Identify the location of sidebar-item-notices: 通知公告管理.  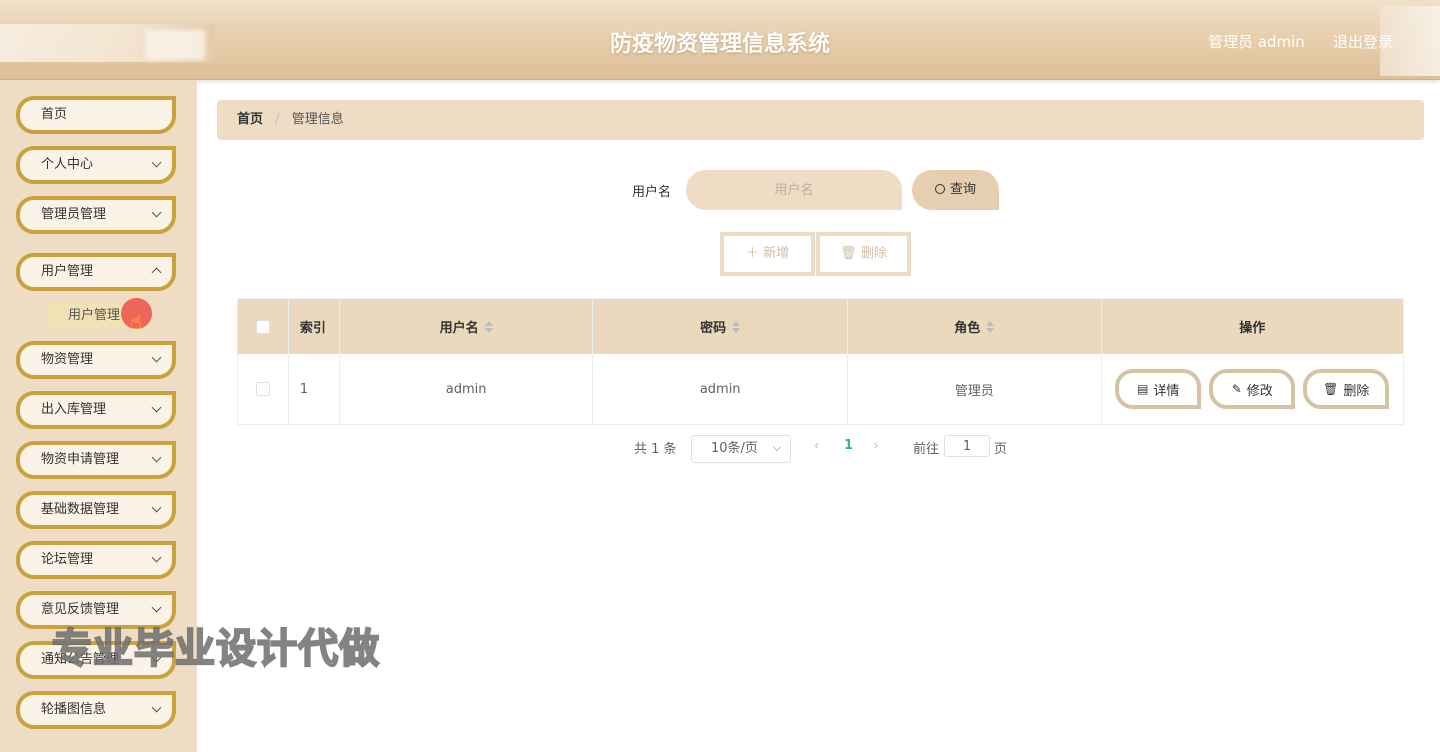
(96, 660).